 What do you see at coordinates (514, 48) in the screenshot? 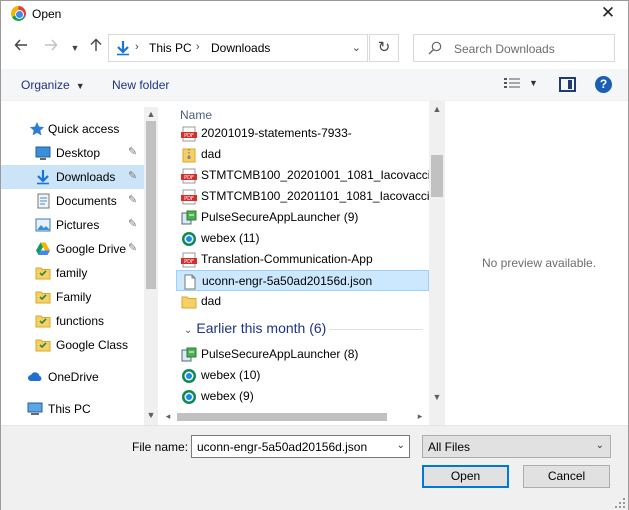
I see `search-input: Search Downloads` at bounding box center [514, 48].